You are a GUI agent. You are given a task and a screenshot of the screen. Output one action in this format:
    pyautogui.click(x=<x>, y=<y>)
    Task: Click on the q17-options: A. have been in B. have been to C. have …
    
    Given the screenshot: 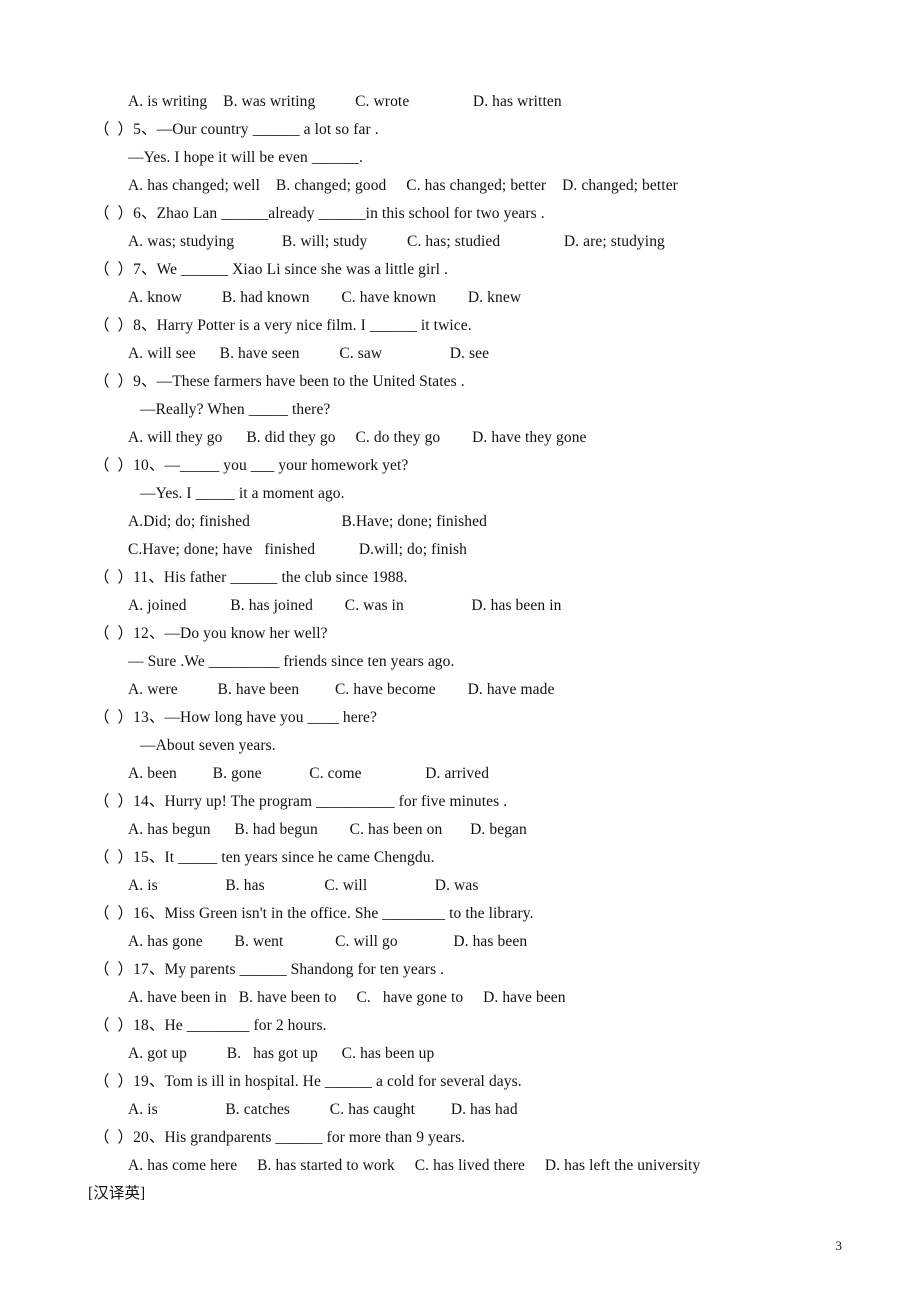 What is the action you would take?
    pyautogui.click(x=347, y=997)
    